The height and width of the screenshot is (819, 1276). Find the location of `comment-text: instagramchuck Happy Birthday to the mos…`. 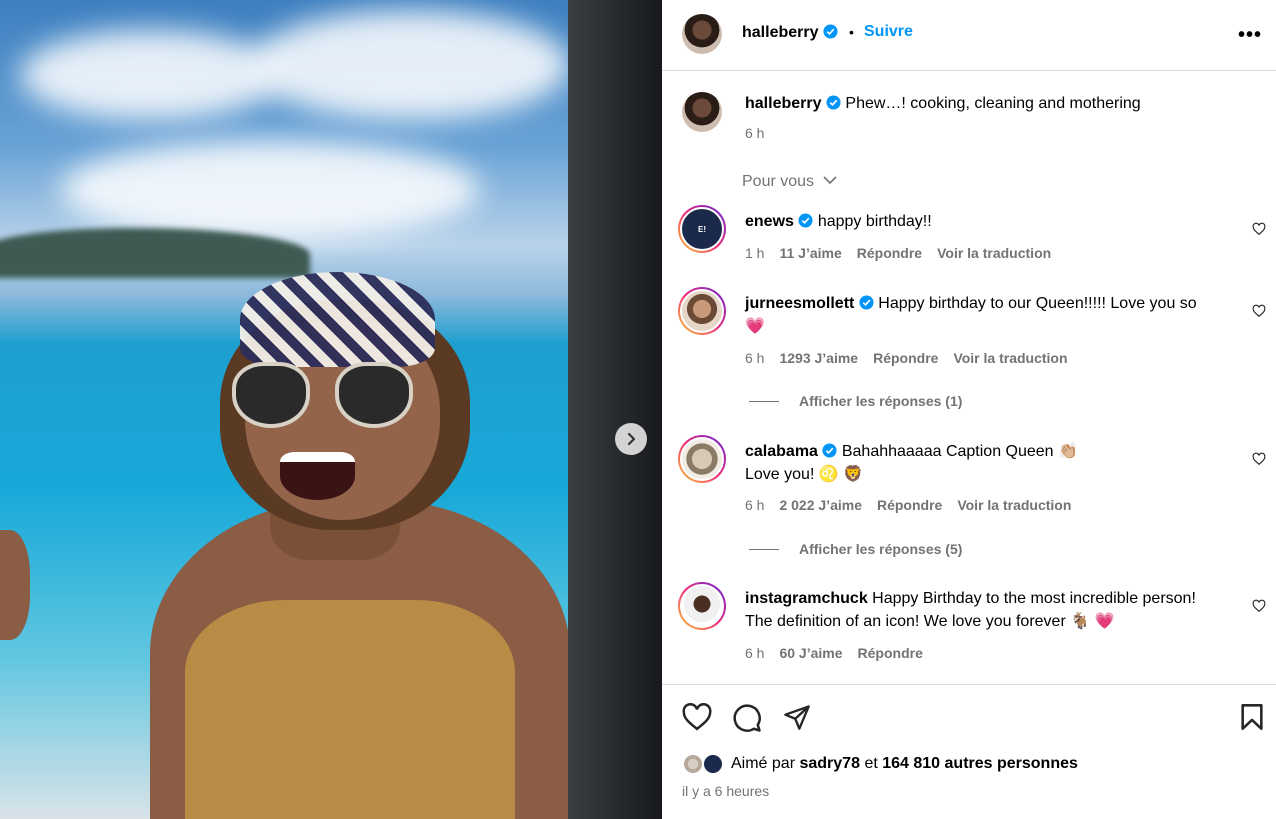

comment-text: instagramchuck Happy Birthday to the mos… is located at coordinates (992, 610).